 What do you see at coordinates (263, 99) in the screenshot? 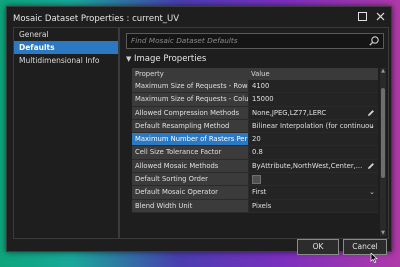
I see `property-value: 15000` at bounding box center [263, 99].